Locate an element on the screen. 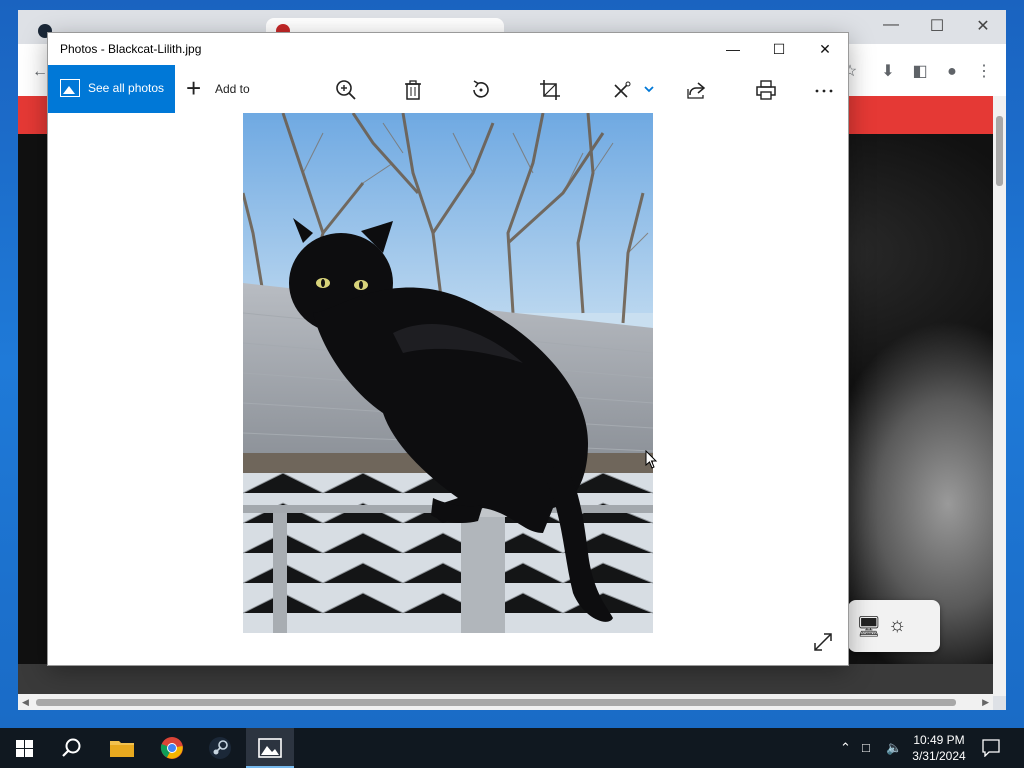 This screenshot has width=1024, height=768. clock-time: 10:49 PM is located at coordinates (939, 740).